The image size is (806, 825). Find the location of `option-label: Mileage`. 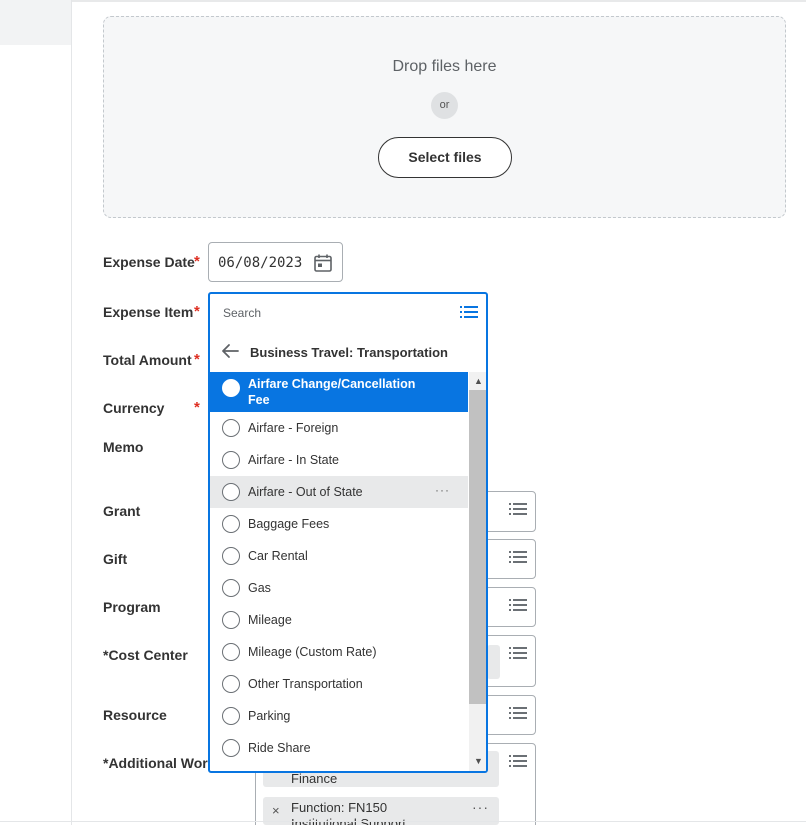

option-label: Mileage is located at coordinates (270, 620).